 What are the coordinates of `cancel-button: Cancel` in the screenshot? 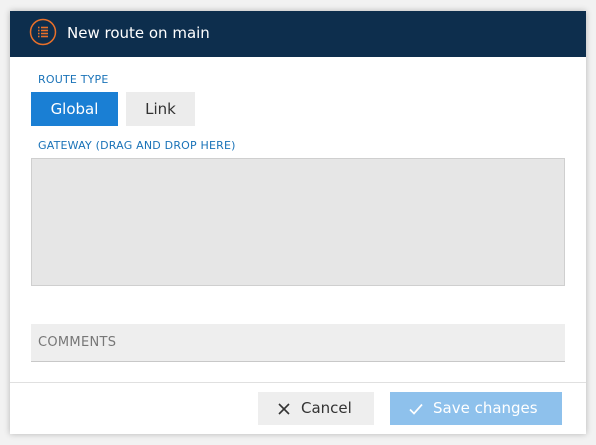 It's located at (316, 408).